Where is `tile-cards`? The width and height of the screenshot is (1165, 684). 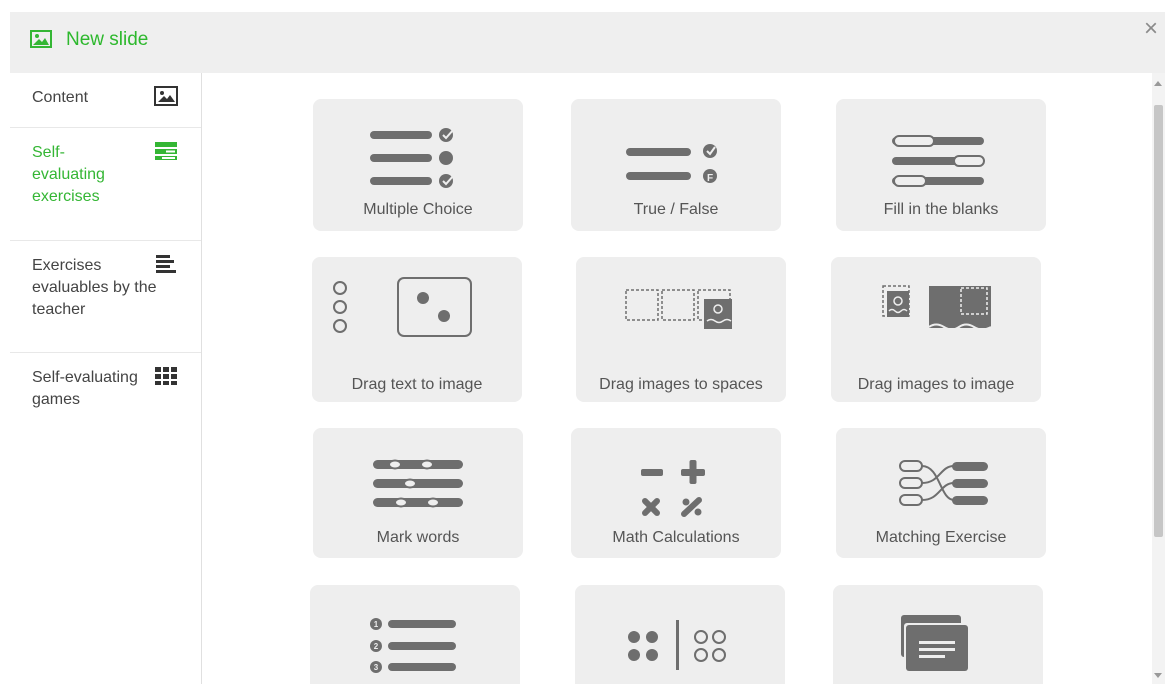 tile-cards is located at coordinates (938, 634).